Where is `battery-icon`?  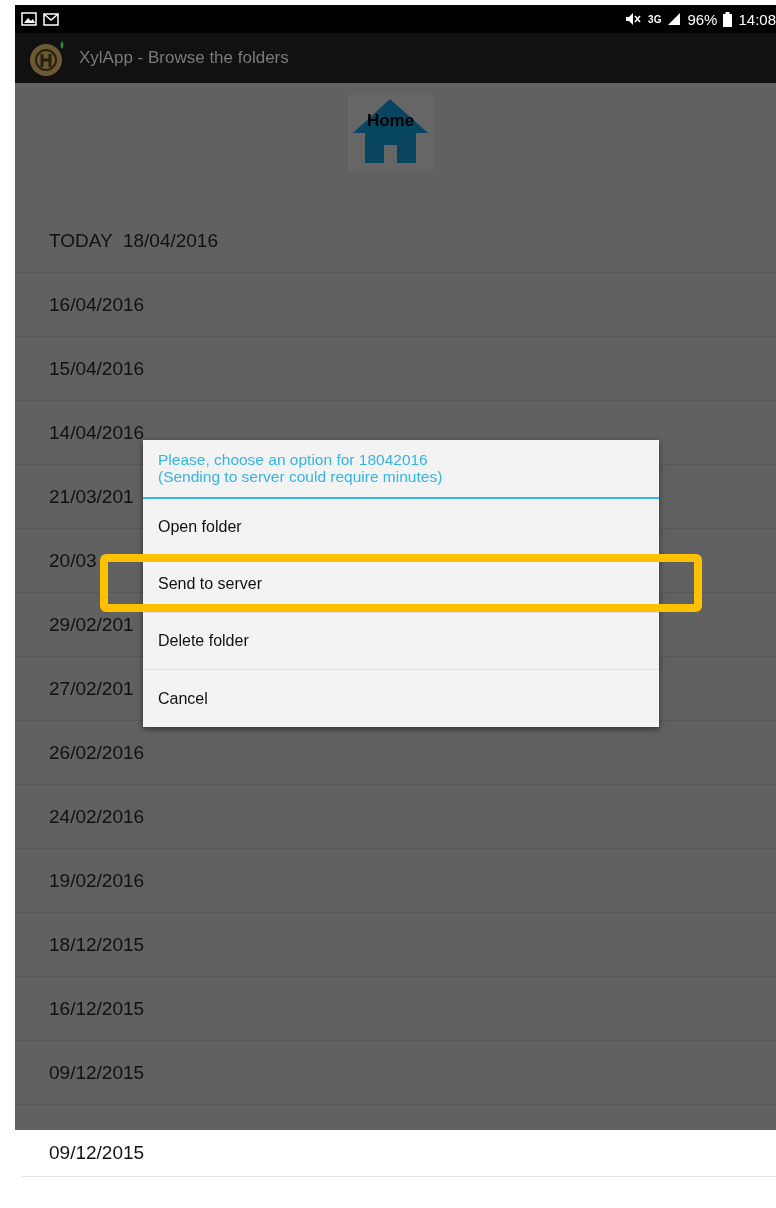 battery-icon is located at coordinates (728, 19).